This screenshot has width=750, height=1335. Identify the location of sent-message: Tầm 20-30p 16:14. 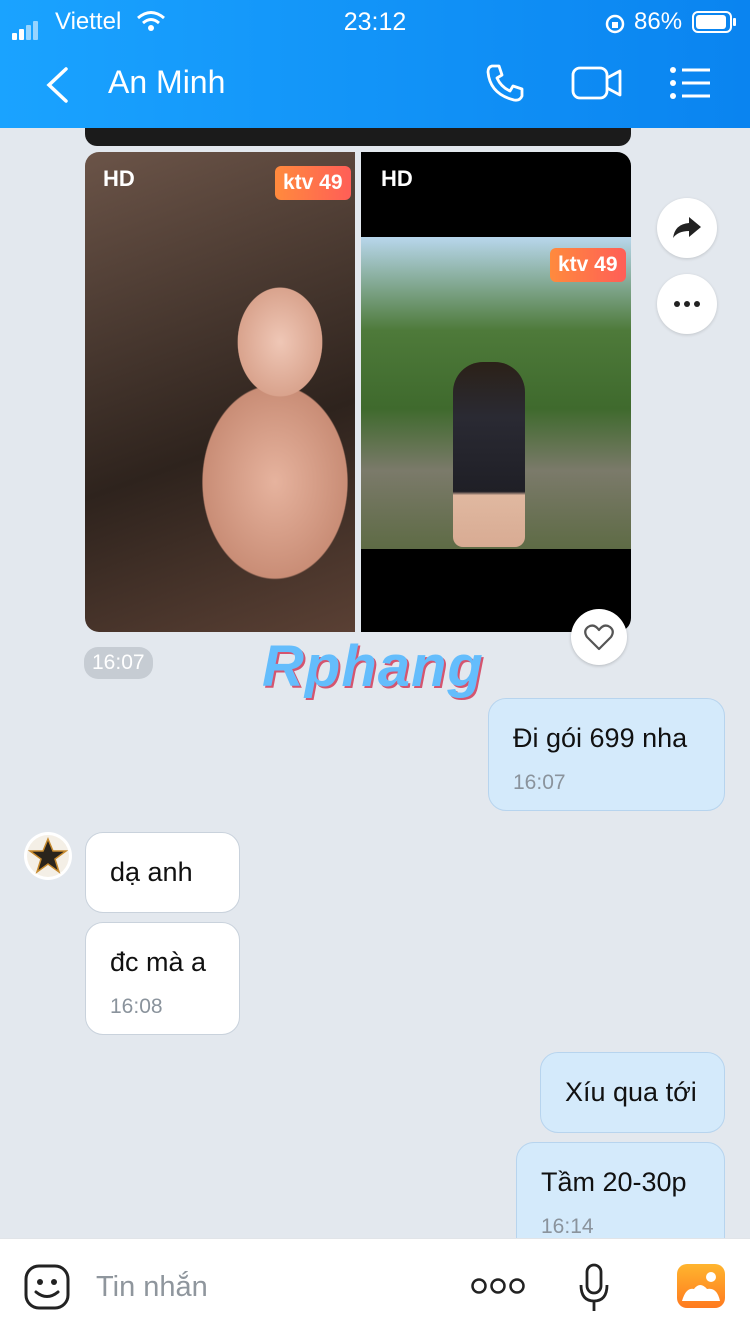
(620, 1190).